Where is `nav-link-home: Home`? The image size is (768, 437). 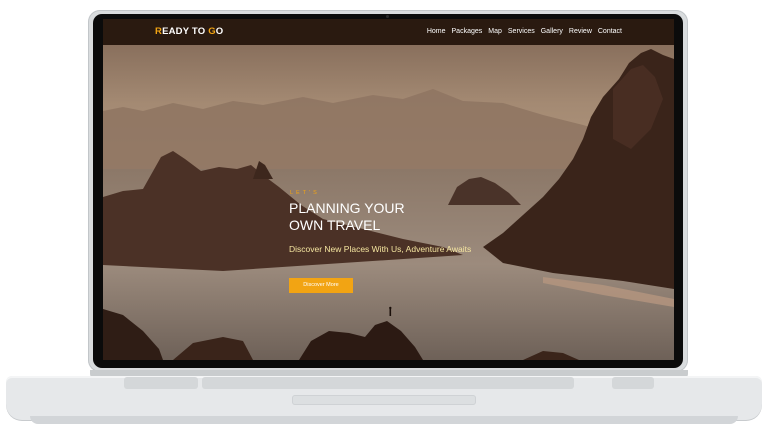
nav-link-home: Home is located at coordinates (436, 31).